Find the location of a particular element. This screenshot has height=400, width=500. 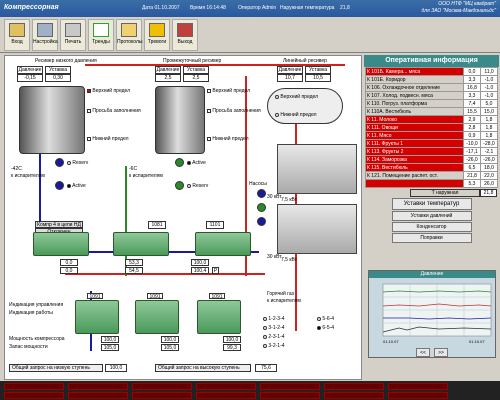

seq-1: 1-2-3-4 is located at coordinates (274, 319).